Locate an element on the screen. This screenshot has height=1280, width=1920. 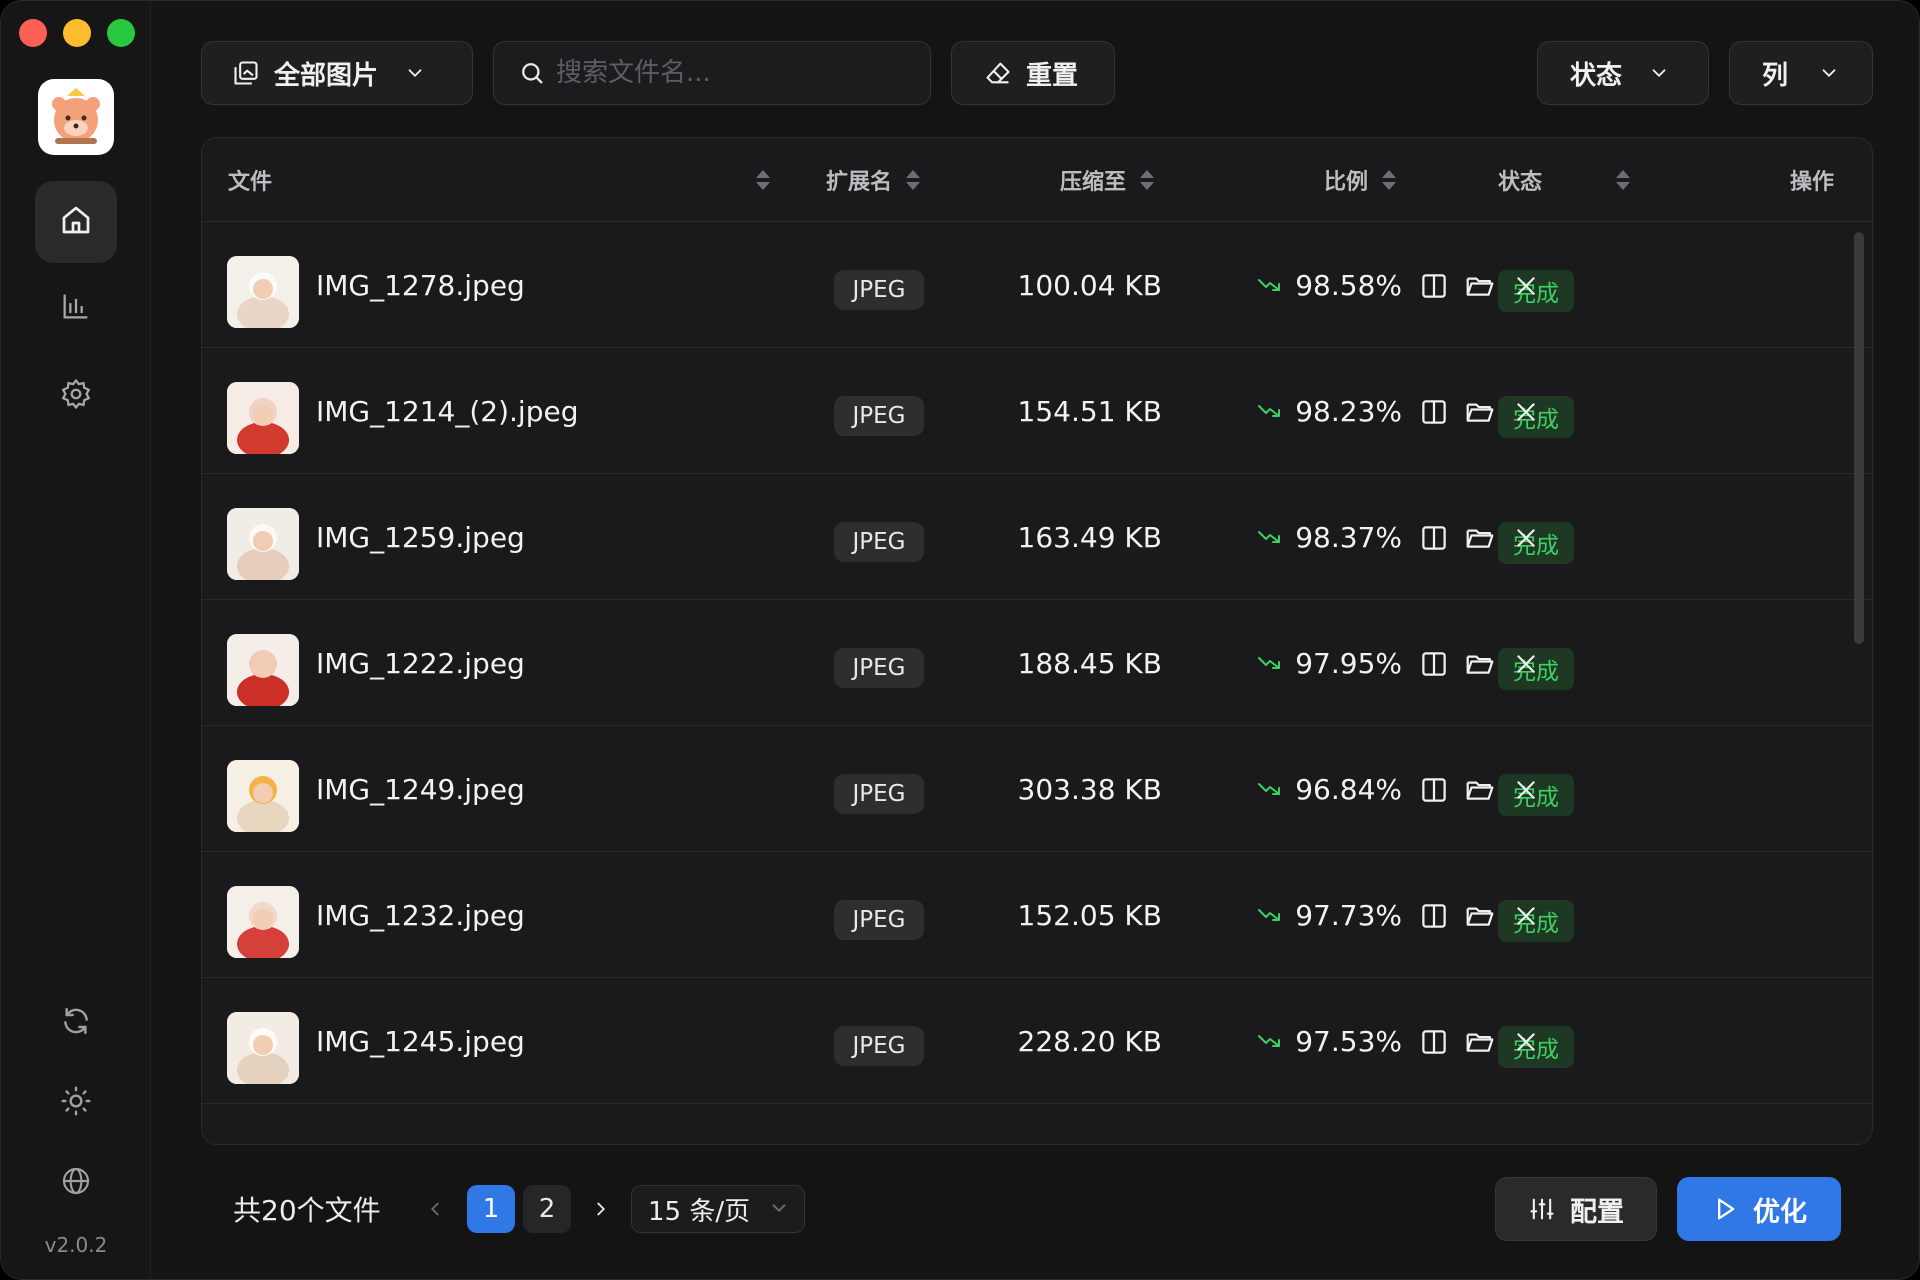
reset-label: 重置 is located at coordinates (1052, 75).